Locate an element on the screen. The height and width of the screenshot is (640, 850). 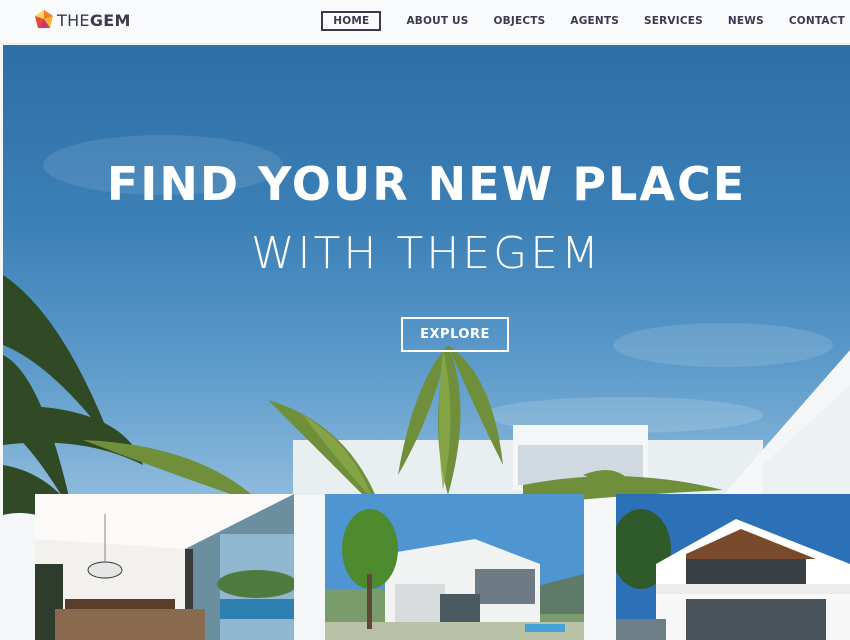
modern-house-photo is located at coordinates (733, 567).